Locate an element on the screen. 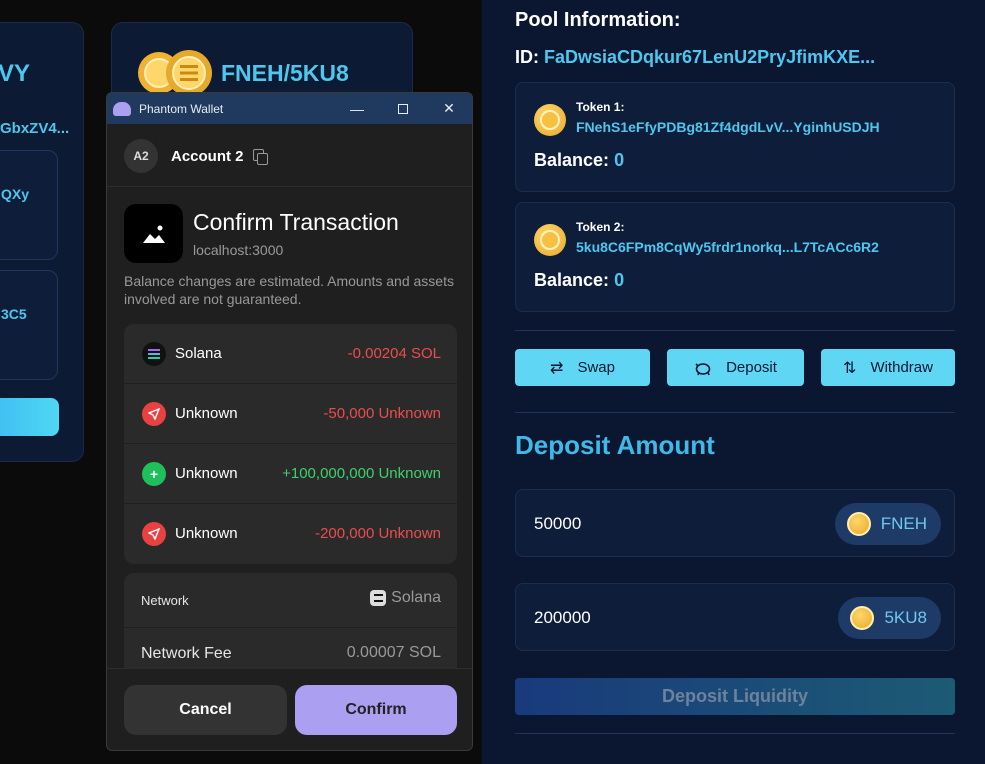 The height and width of the screenshot is (764, 985). close-button: ✕ is located at coordinates (449, 108).